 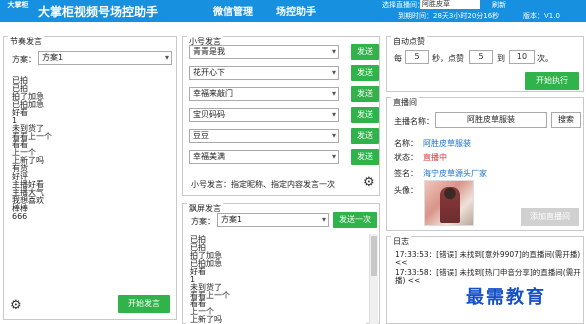 What do you see at coordinates (447, 143) in the screenshot?
I see `room-name-value: 阿胜皮草服装` at bounding box center [447, 143].